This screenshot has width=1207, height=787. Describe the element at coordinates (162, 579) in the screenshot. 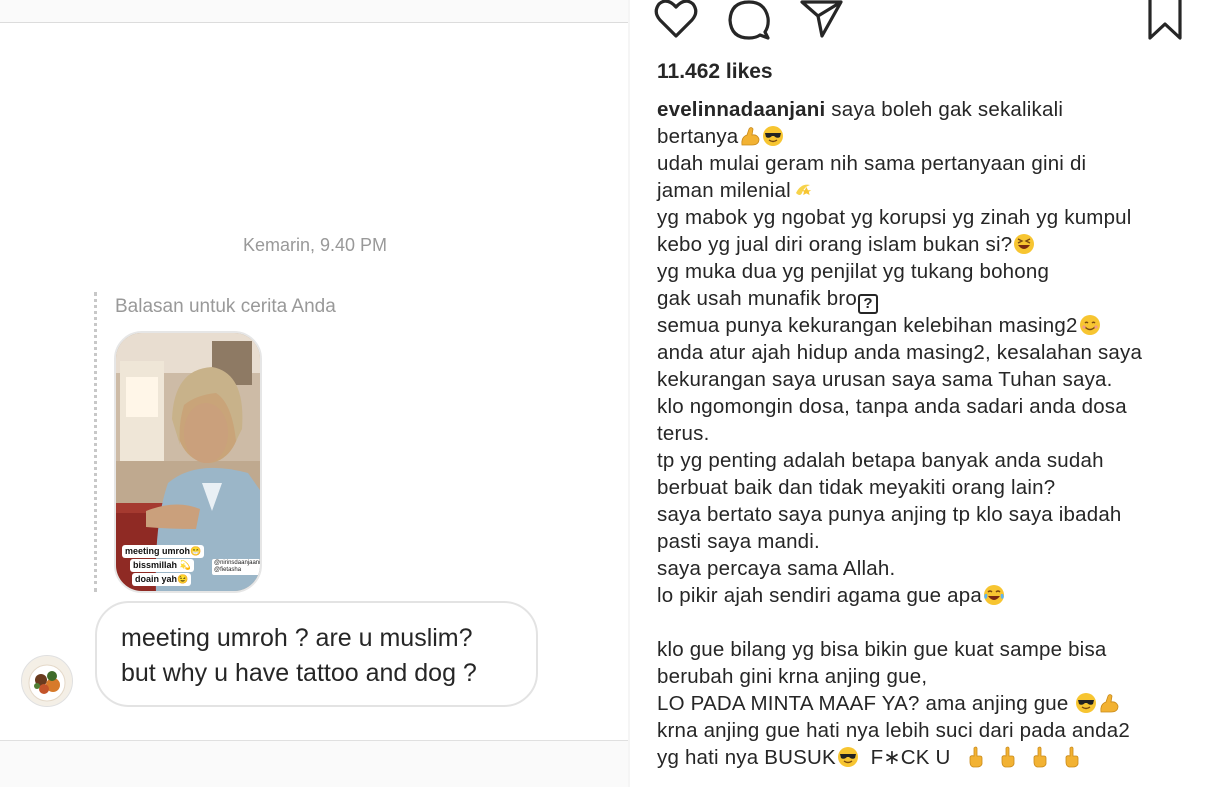

I see `story-caption-line: doain yah😉` at that location.